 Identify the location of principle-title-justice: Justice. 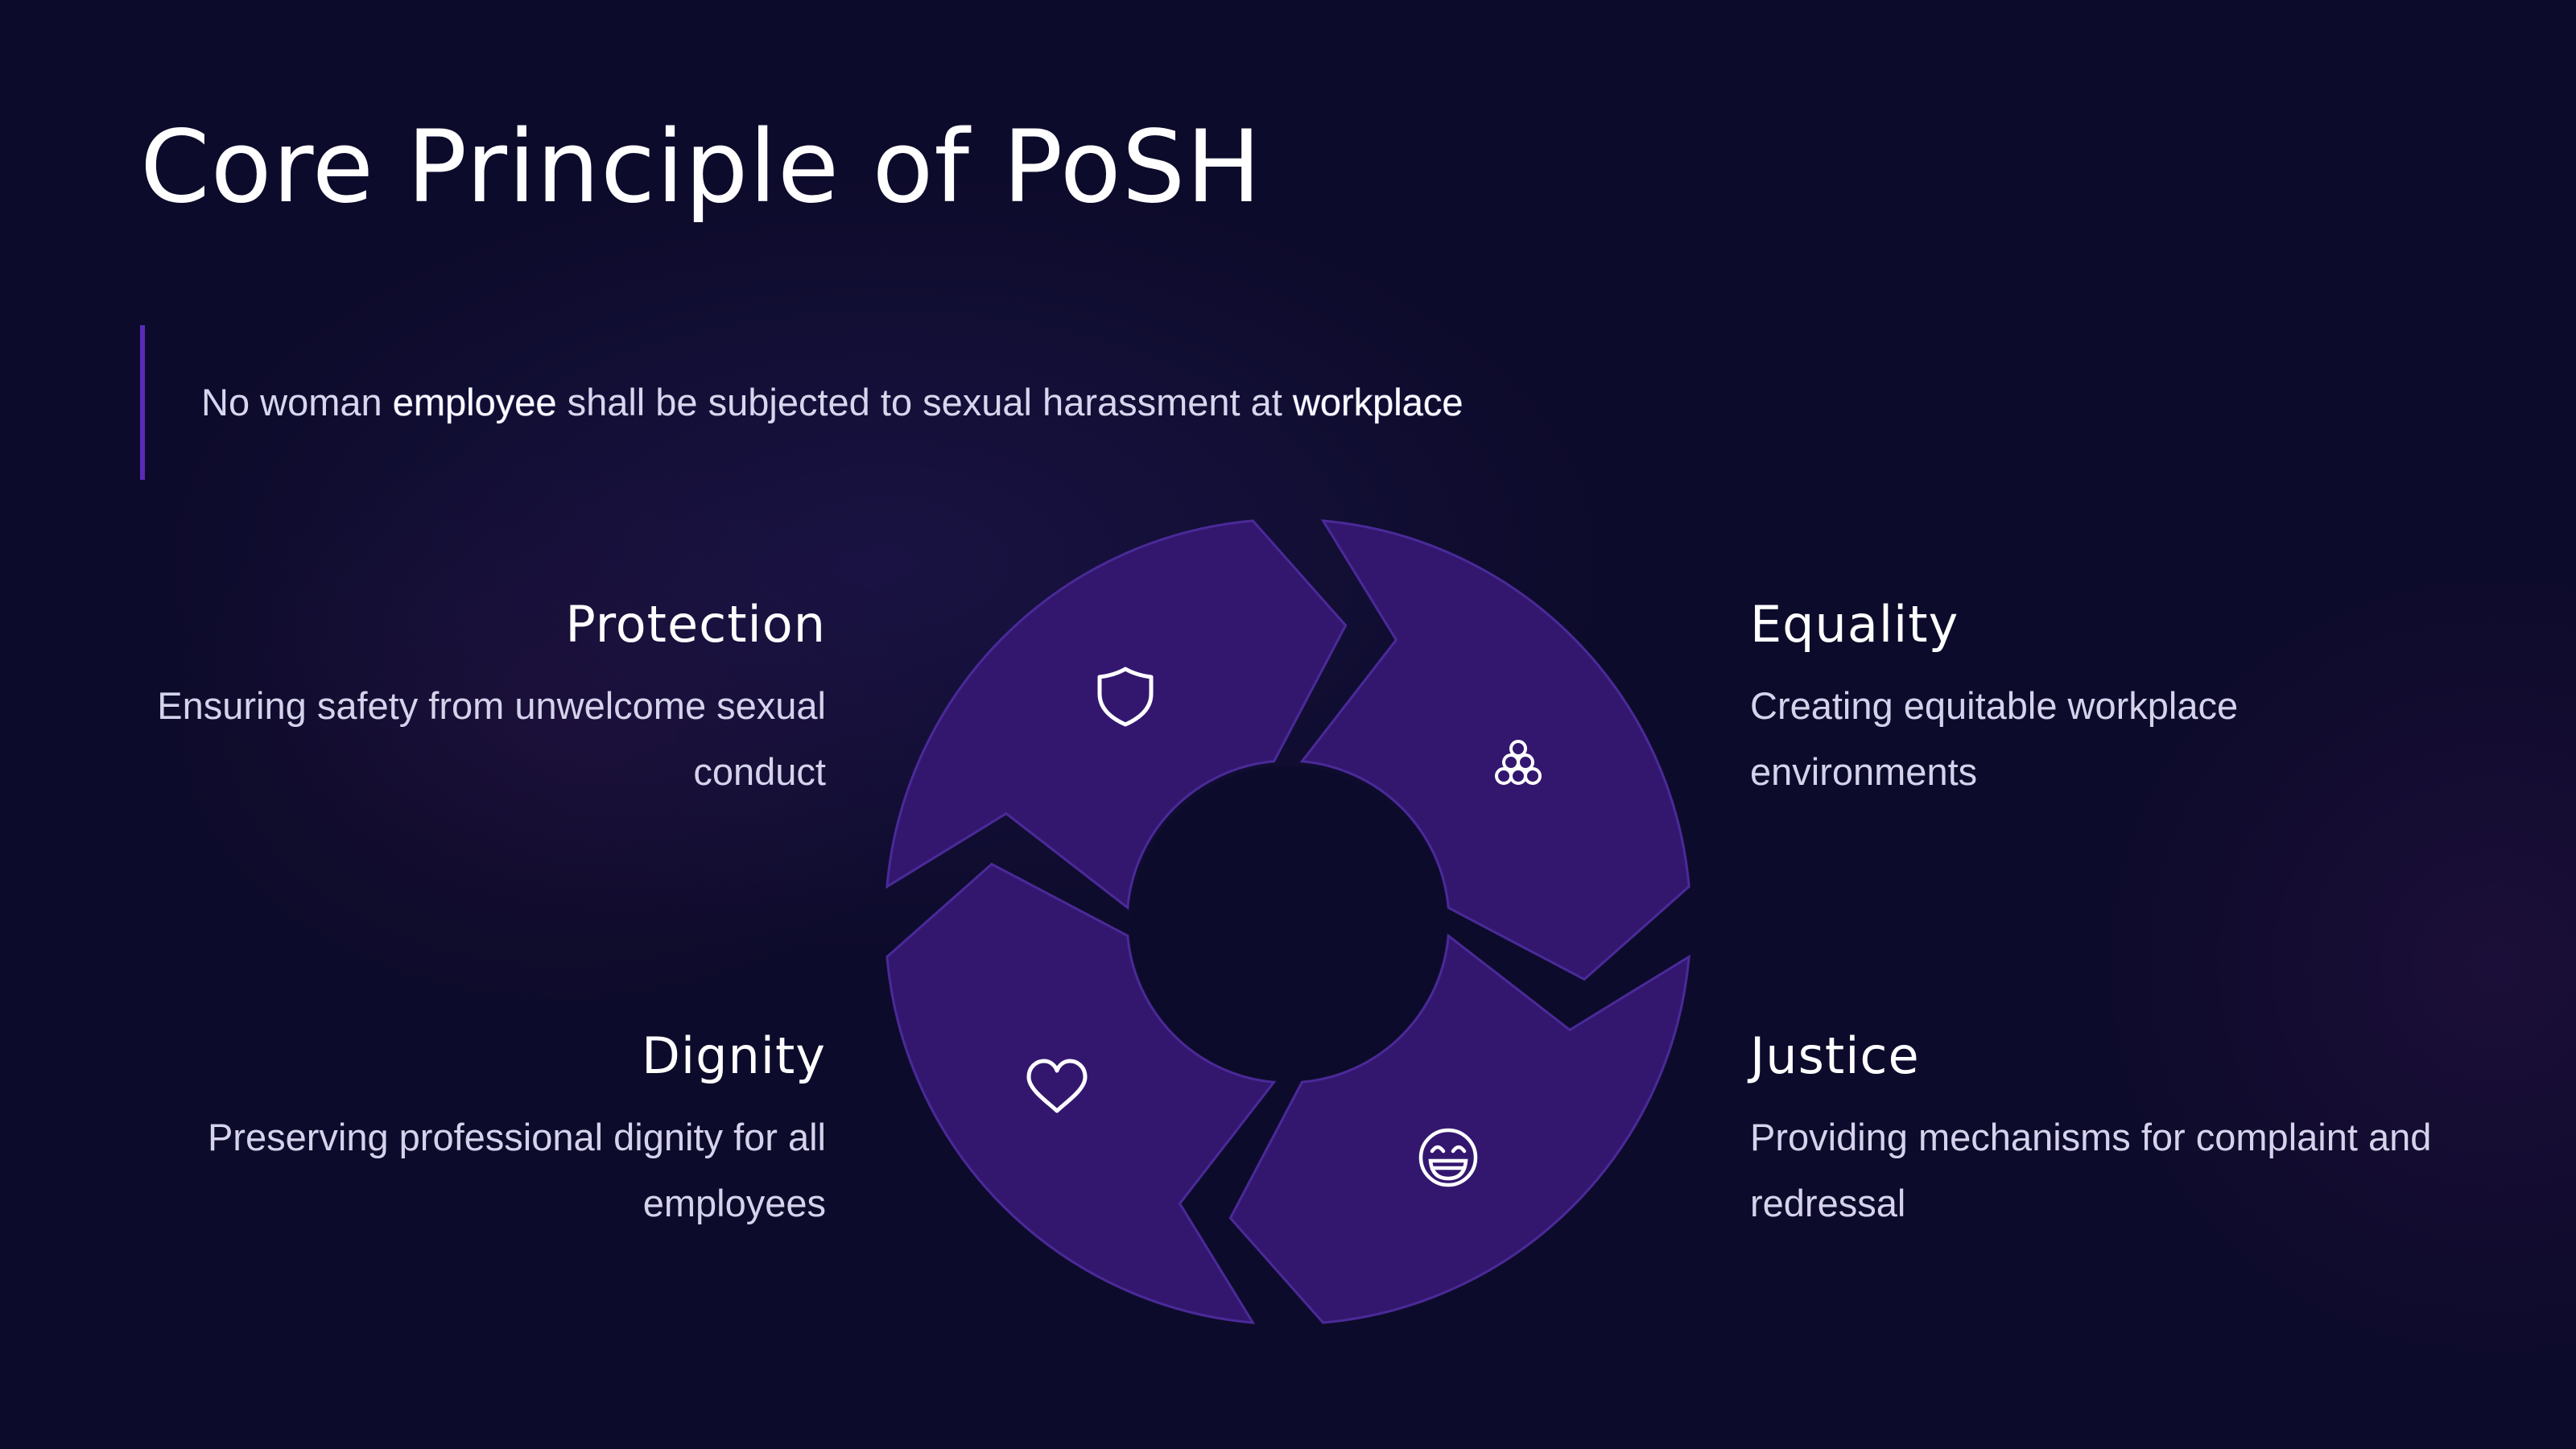
(1835, 1055).